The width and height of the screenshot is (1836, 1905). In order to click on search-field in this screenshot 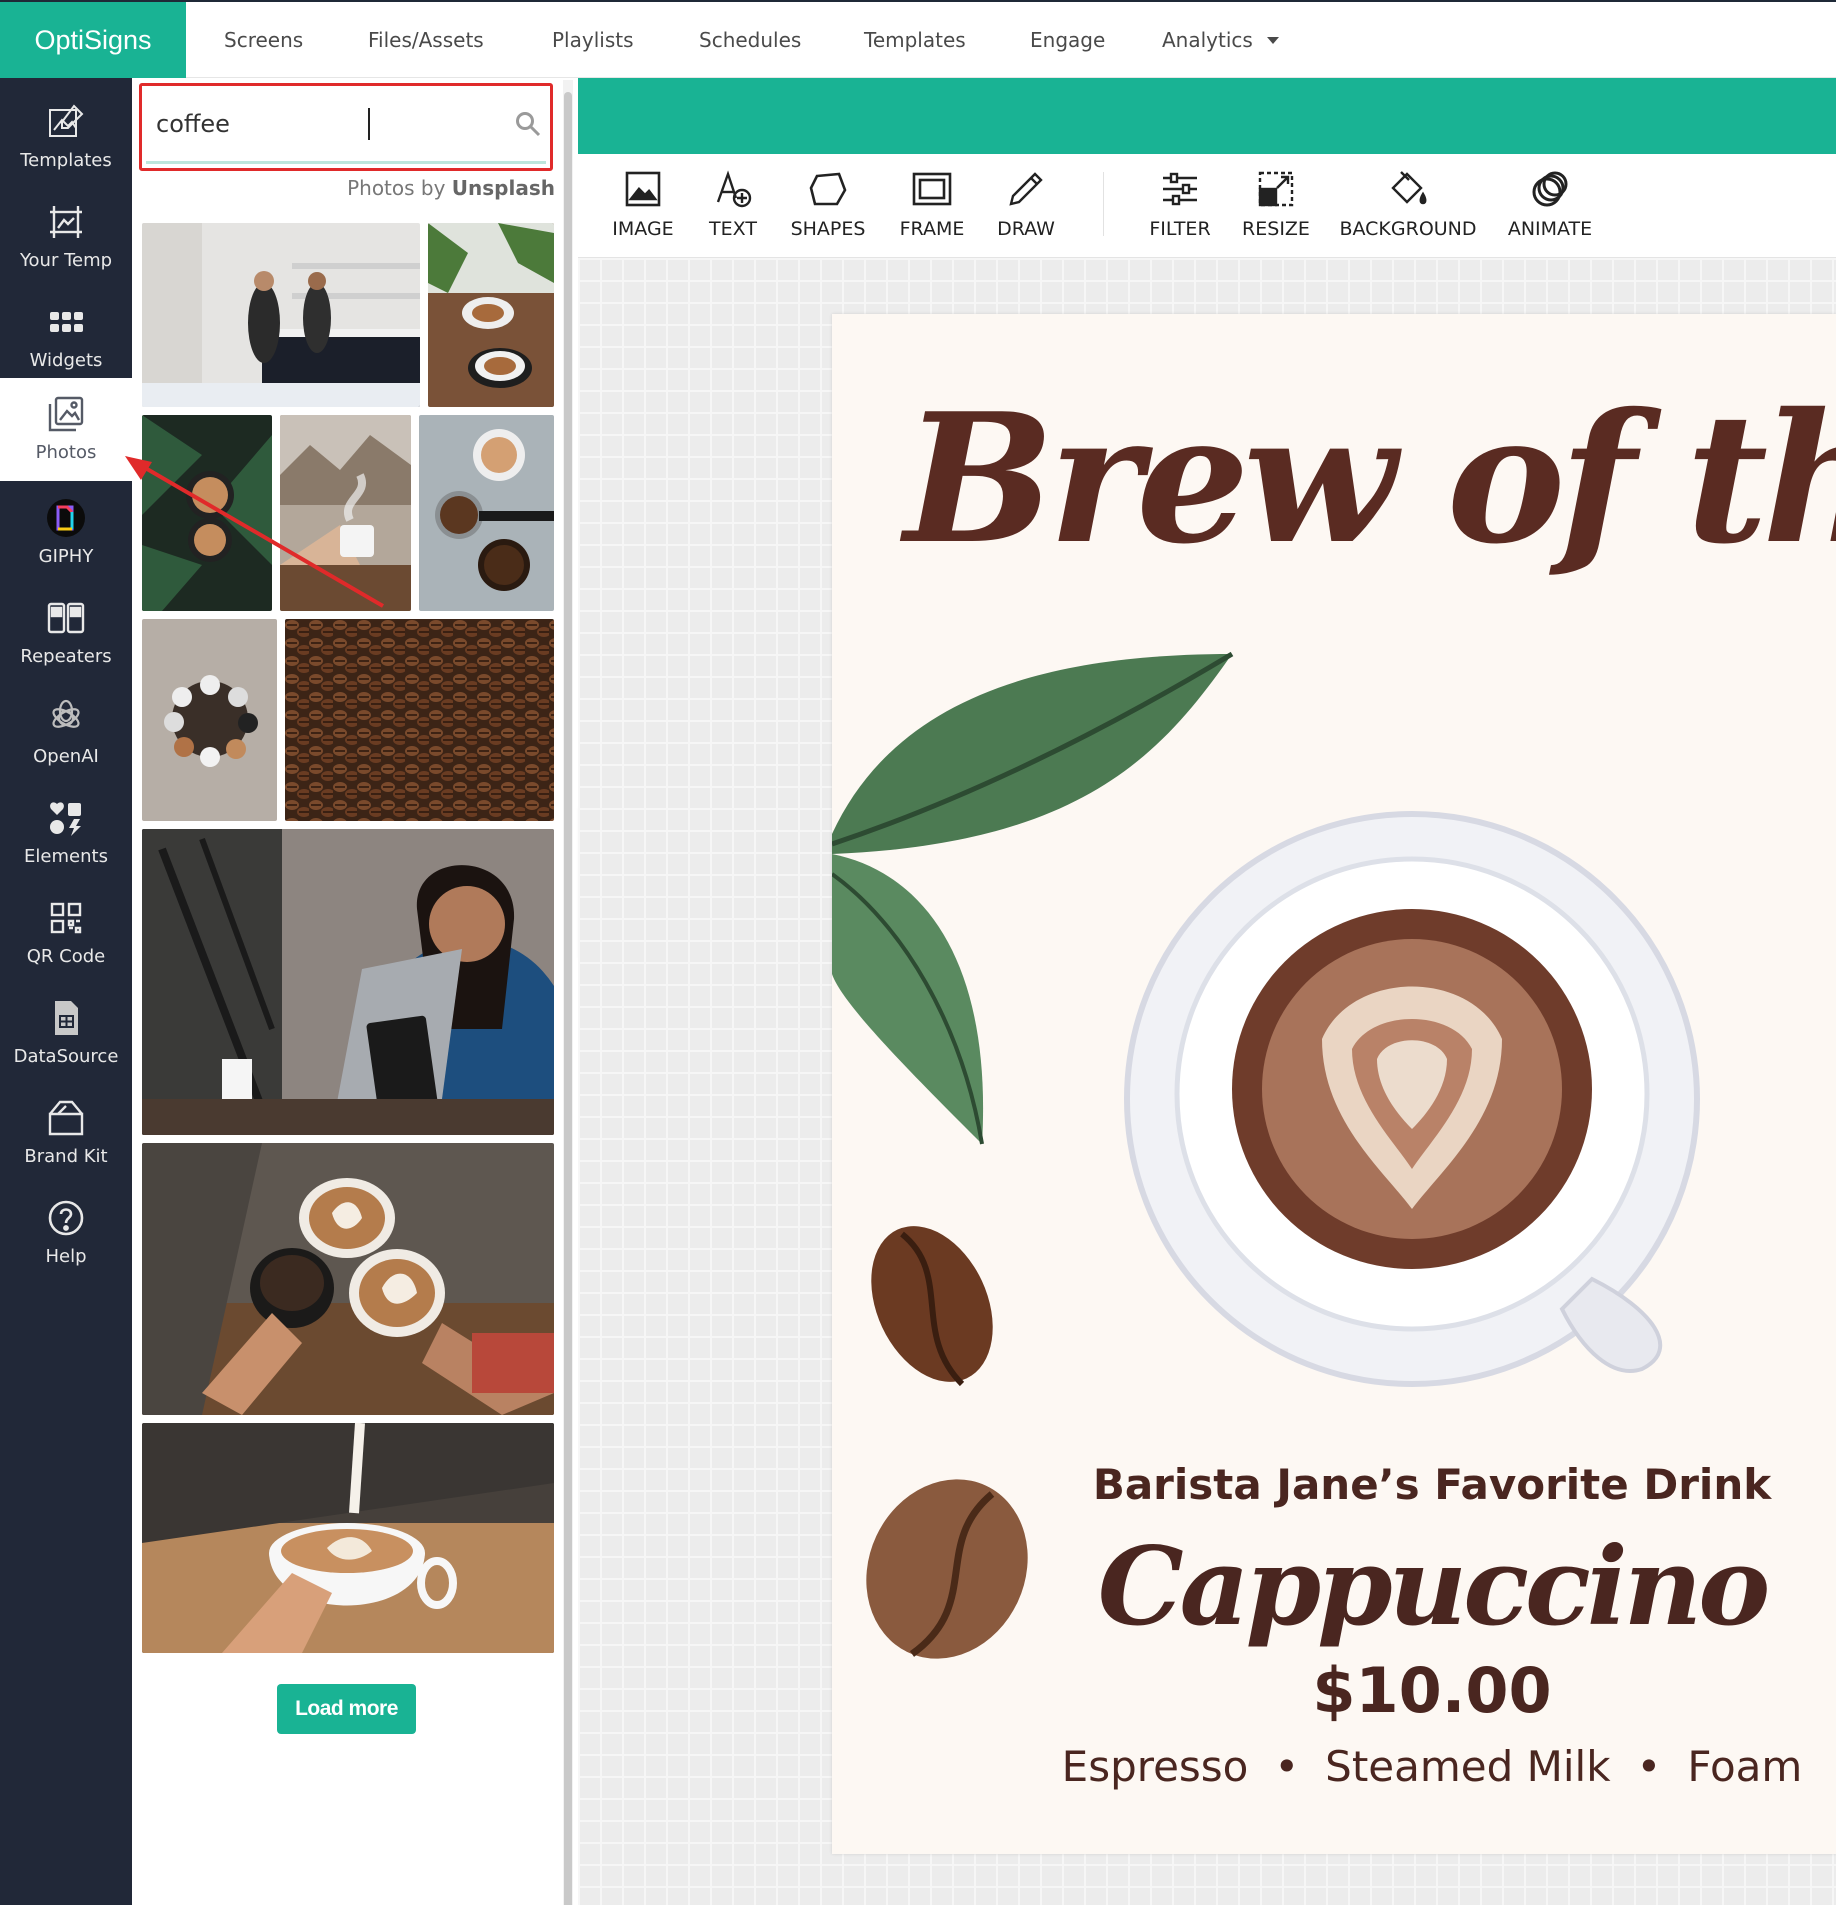, I will do `click(346, 126)`.